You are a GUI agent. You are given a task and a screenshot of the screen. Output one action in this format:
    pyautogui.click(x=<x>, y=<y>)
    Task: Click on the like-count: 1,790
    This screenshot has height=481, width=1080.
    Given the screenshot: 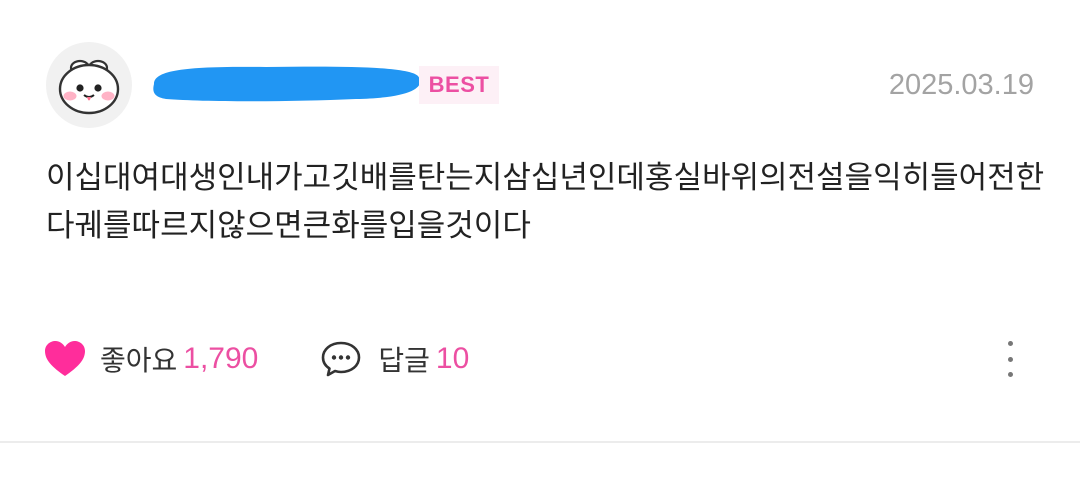 What is the action you would take?
    pyautogui.click(x=221, y=358)
    